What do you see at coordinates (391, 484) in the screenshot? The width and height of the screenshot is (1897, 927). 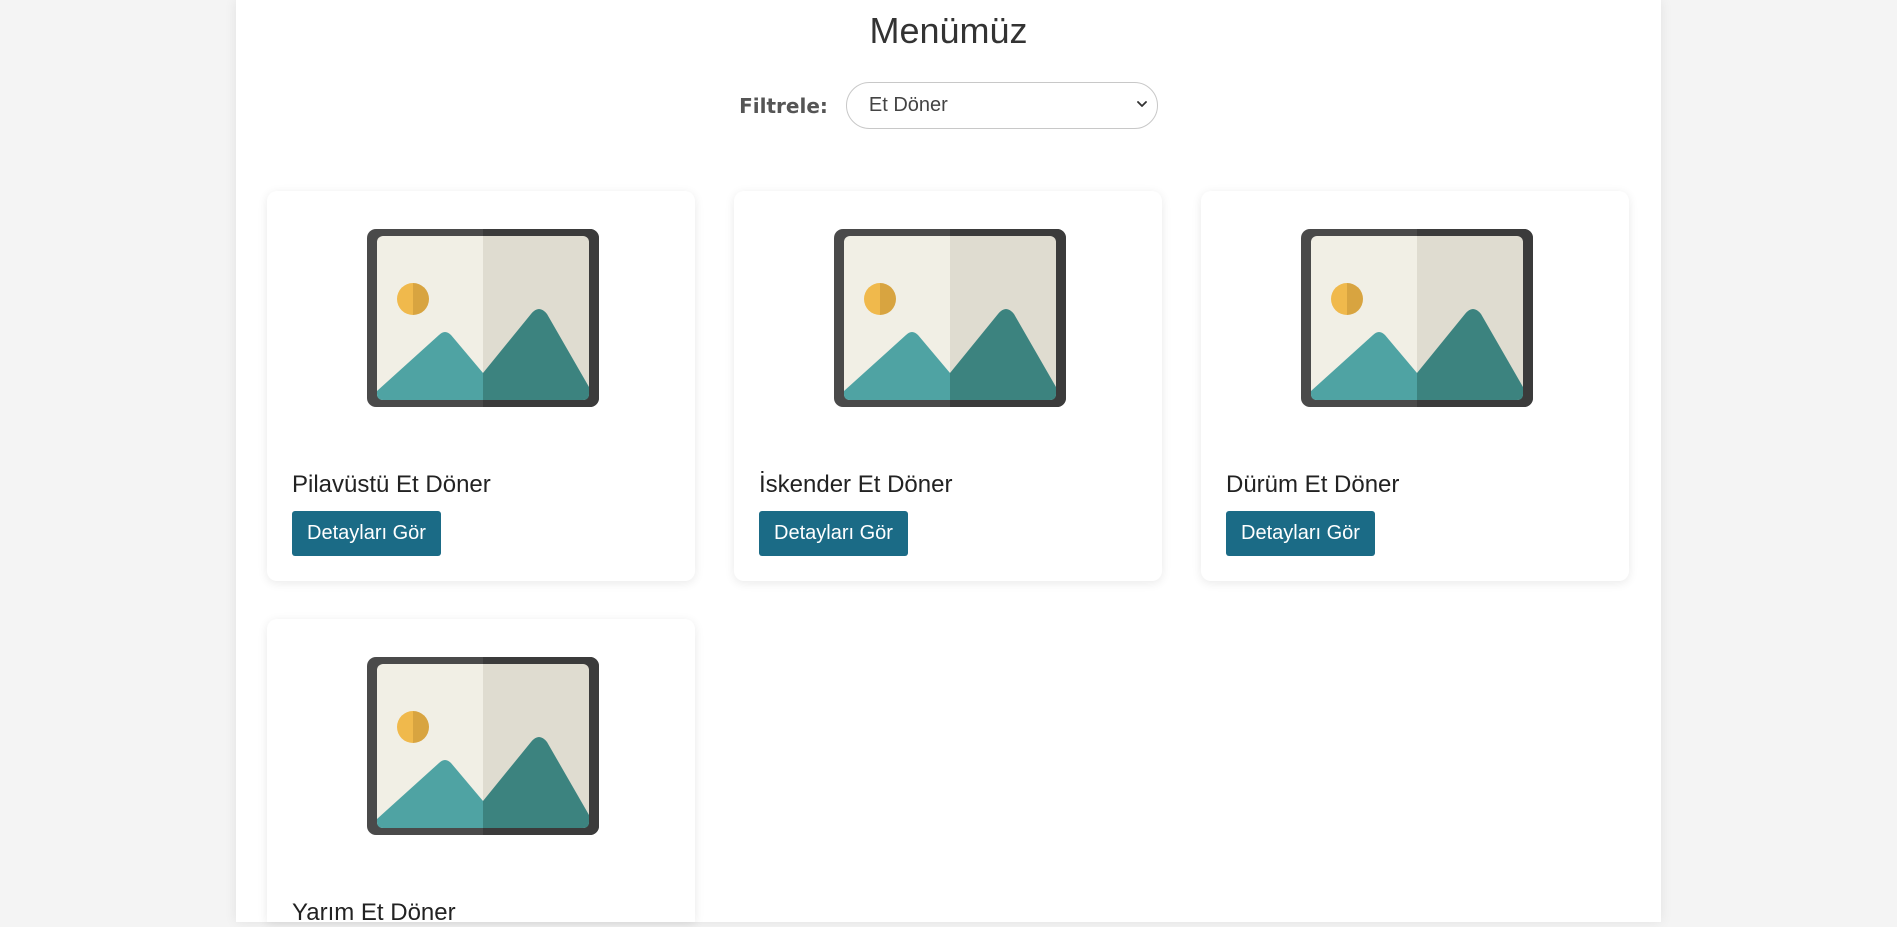 I see `product-name: Pilavüstü Et Döner` at bounding box center [391, 484].